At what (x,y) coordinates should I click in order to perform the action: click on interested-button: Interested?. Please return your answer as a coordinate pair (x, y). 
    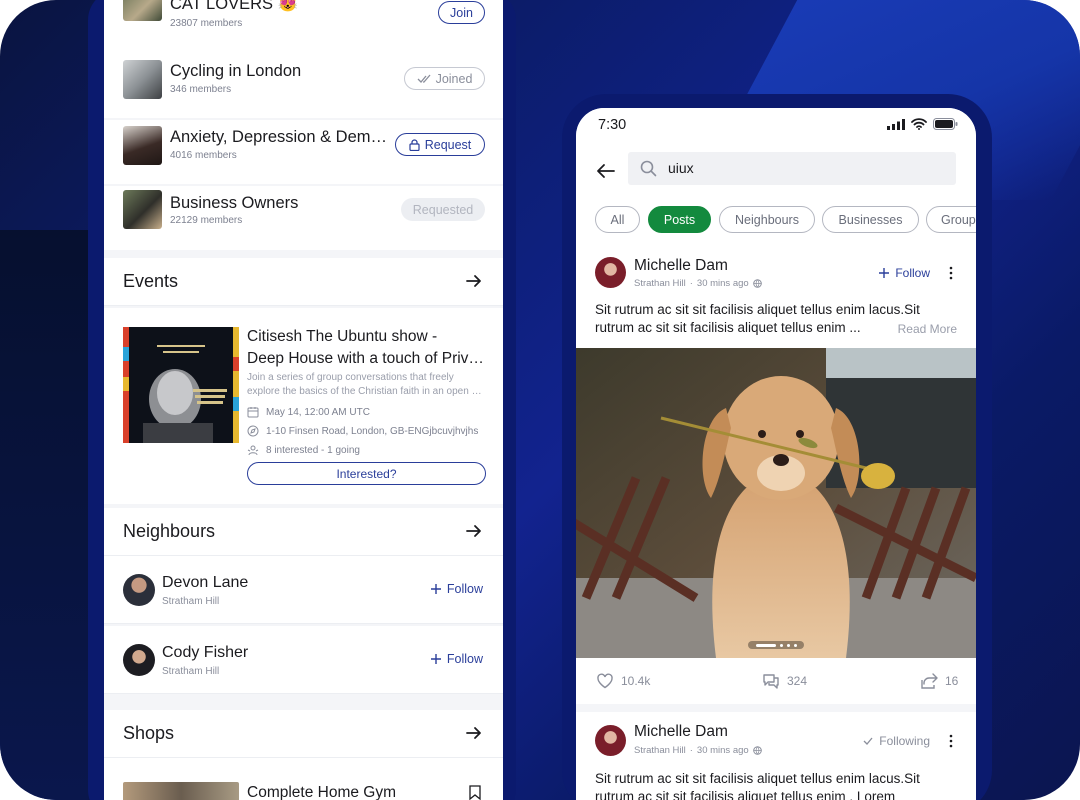
    Looking at the image, I should click on (366, 473).